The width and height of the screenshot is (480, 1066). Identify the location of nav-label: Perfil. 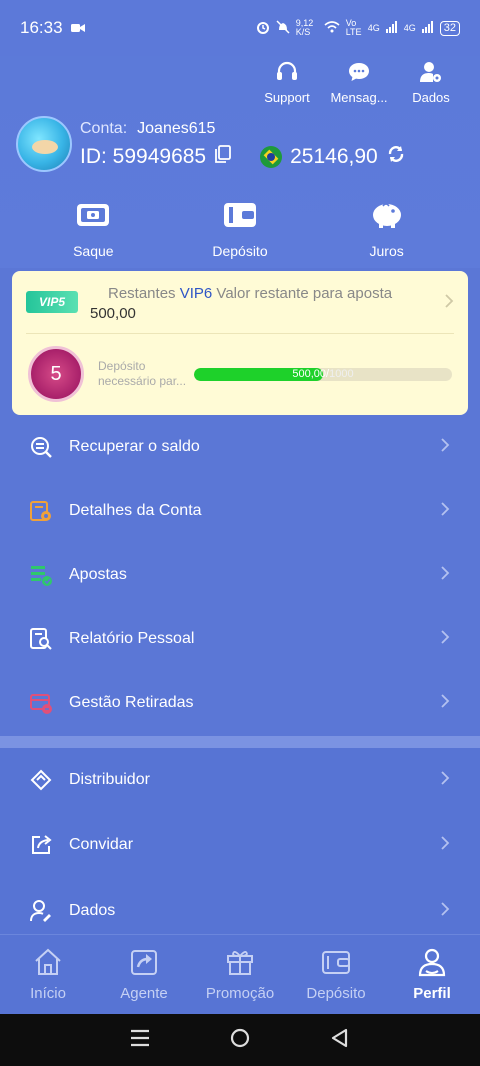
(432, 993).